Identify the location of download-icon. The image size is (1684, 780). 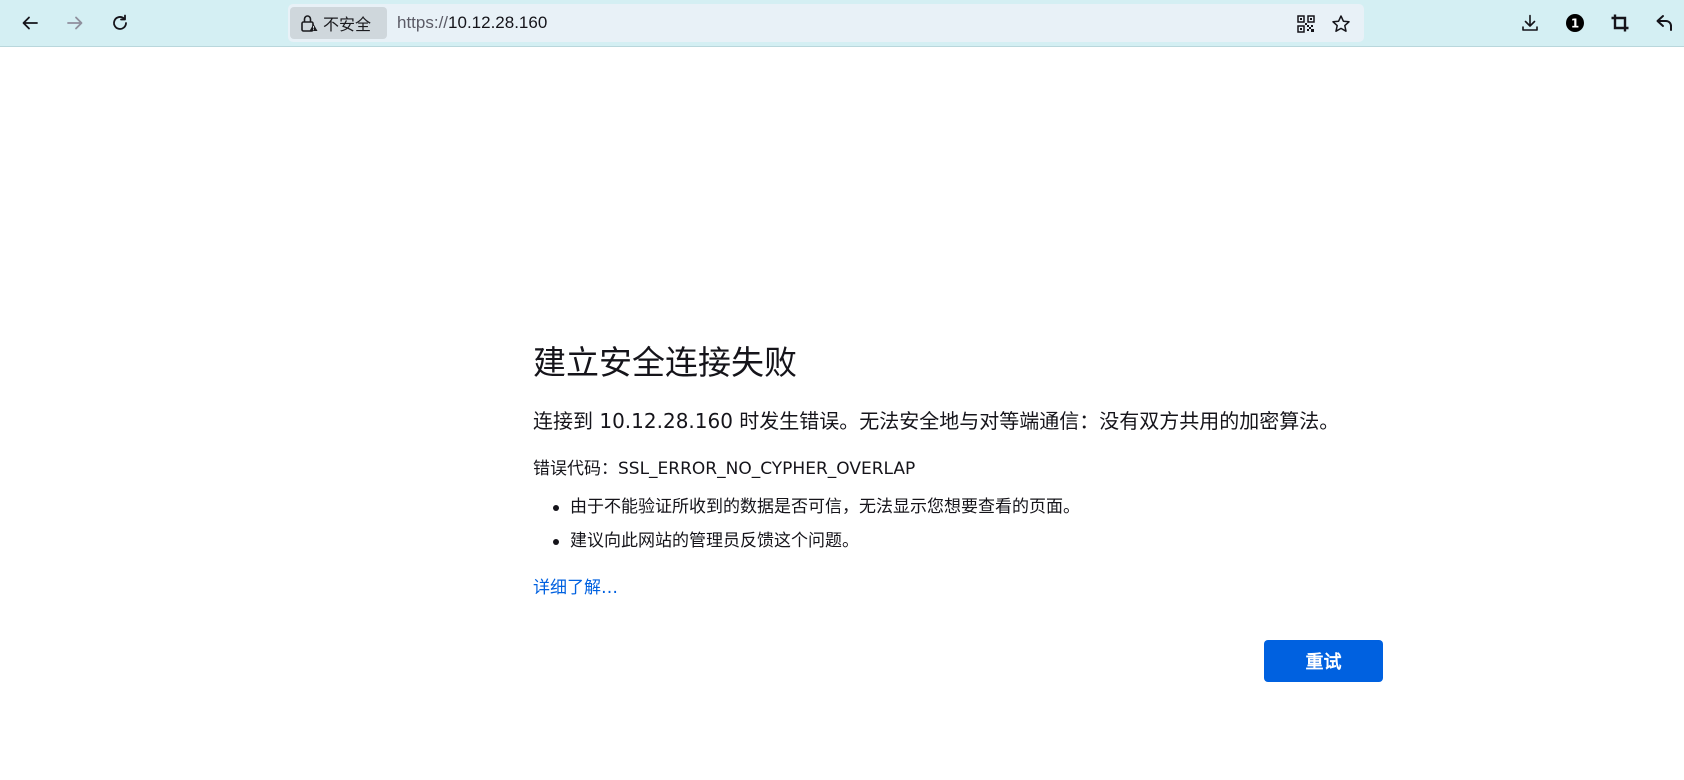
(1530, 22).